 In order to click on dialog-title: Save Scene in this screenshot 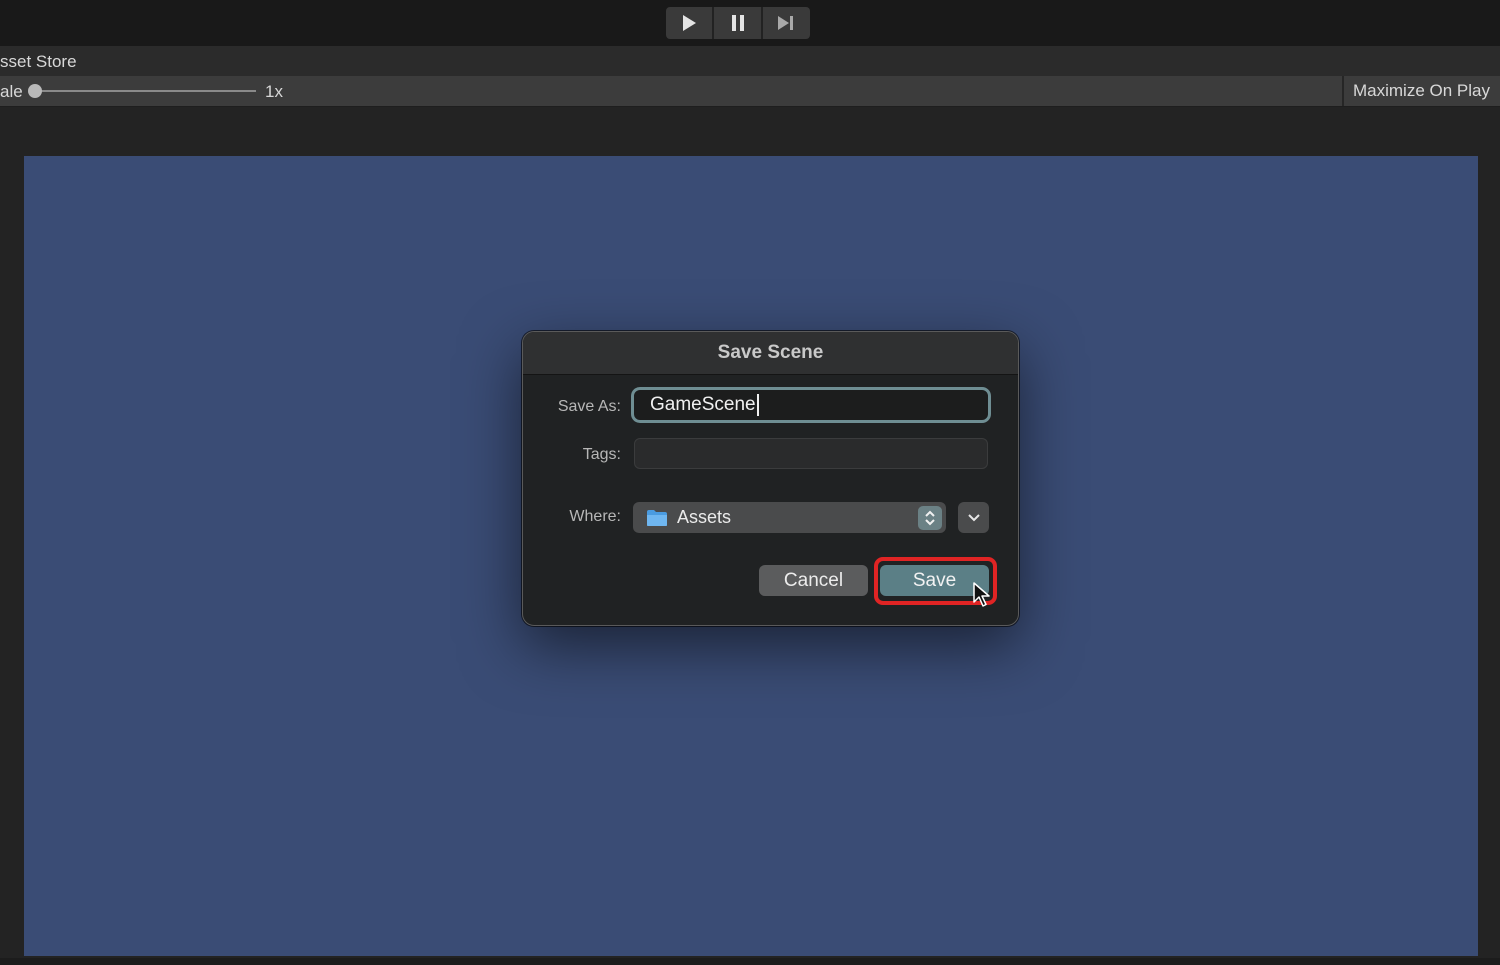, I will do `click(770, 353)`.